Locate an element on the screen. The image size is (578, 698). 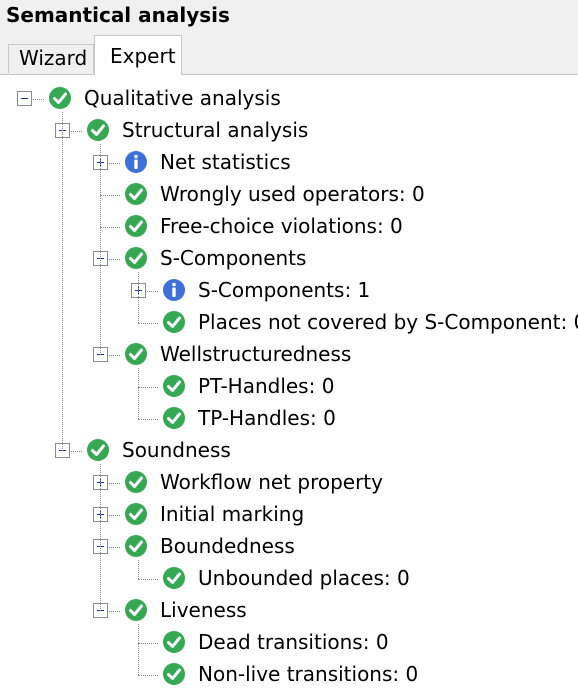
tree-node-wellstructuredness: Wellstructuredness is located at coordinates (316, 355).